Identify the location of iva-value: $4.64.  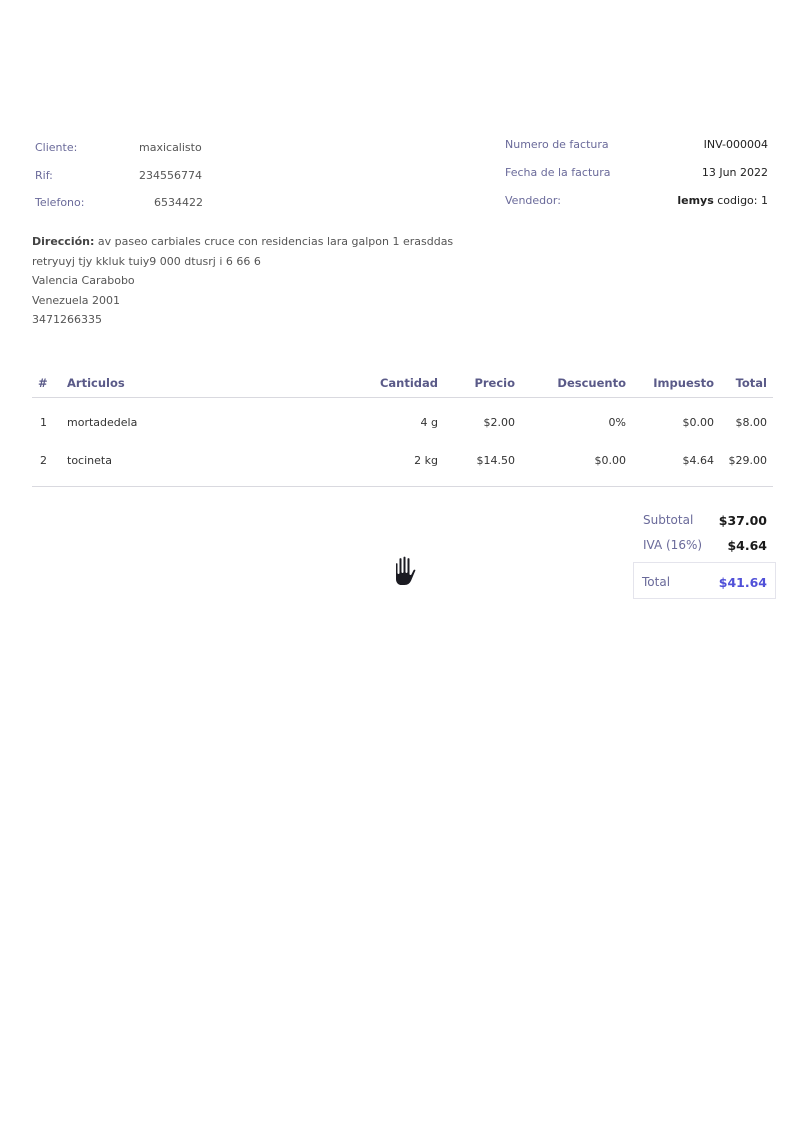
(747, 545).